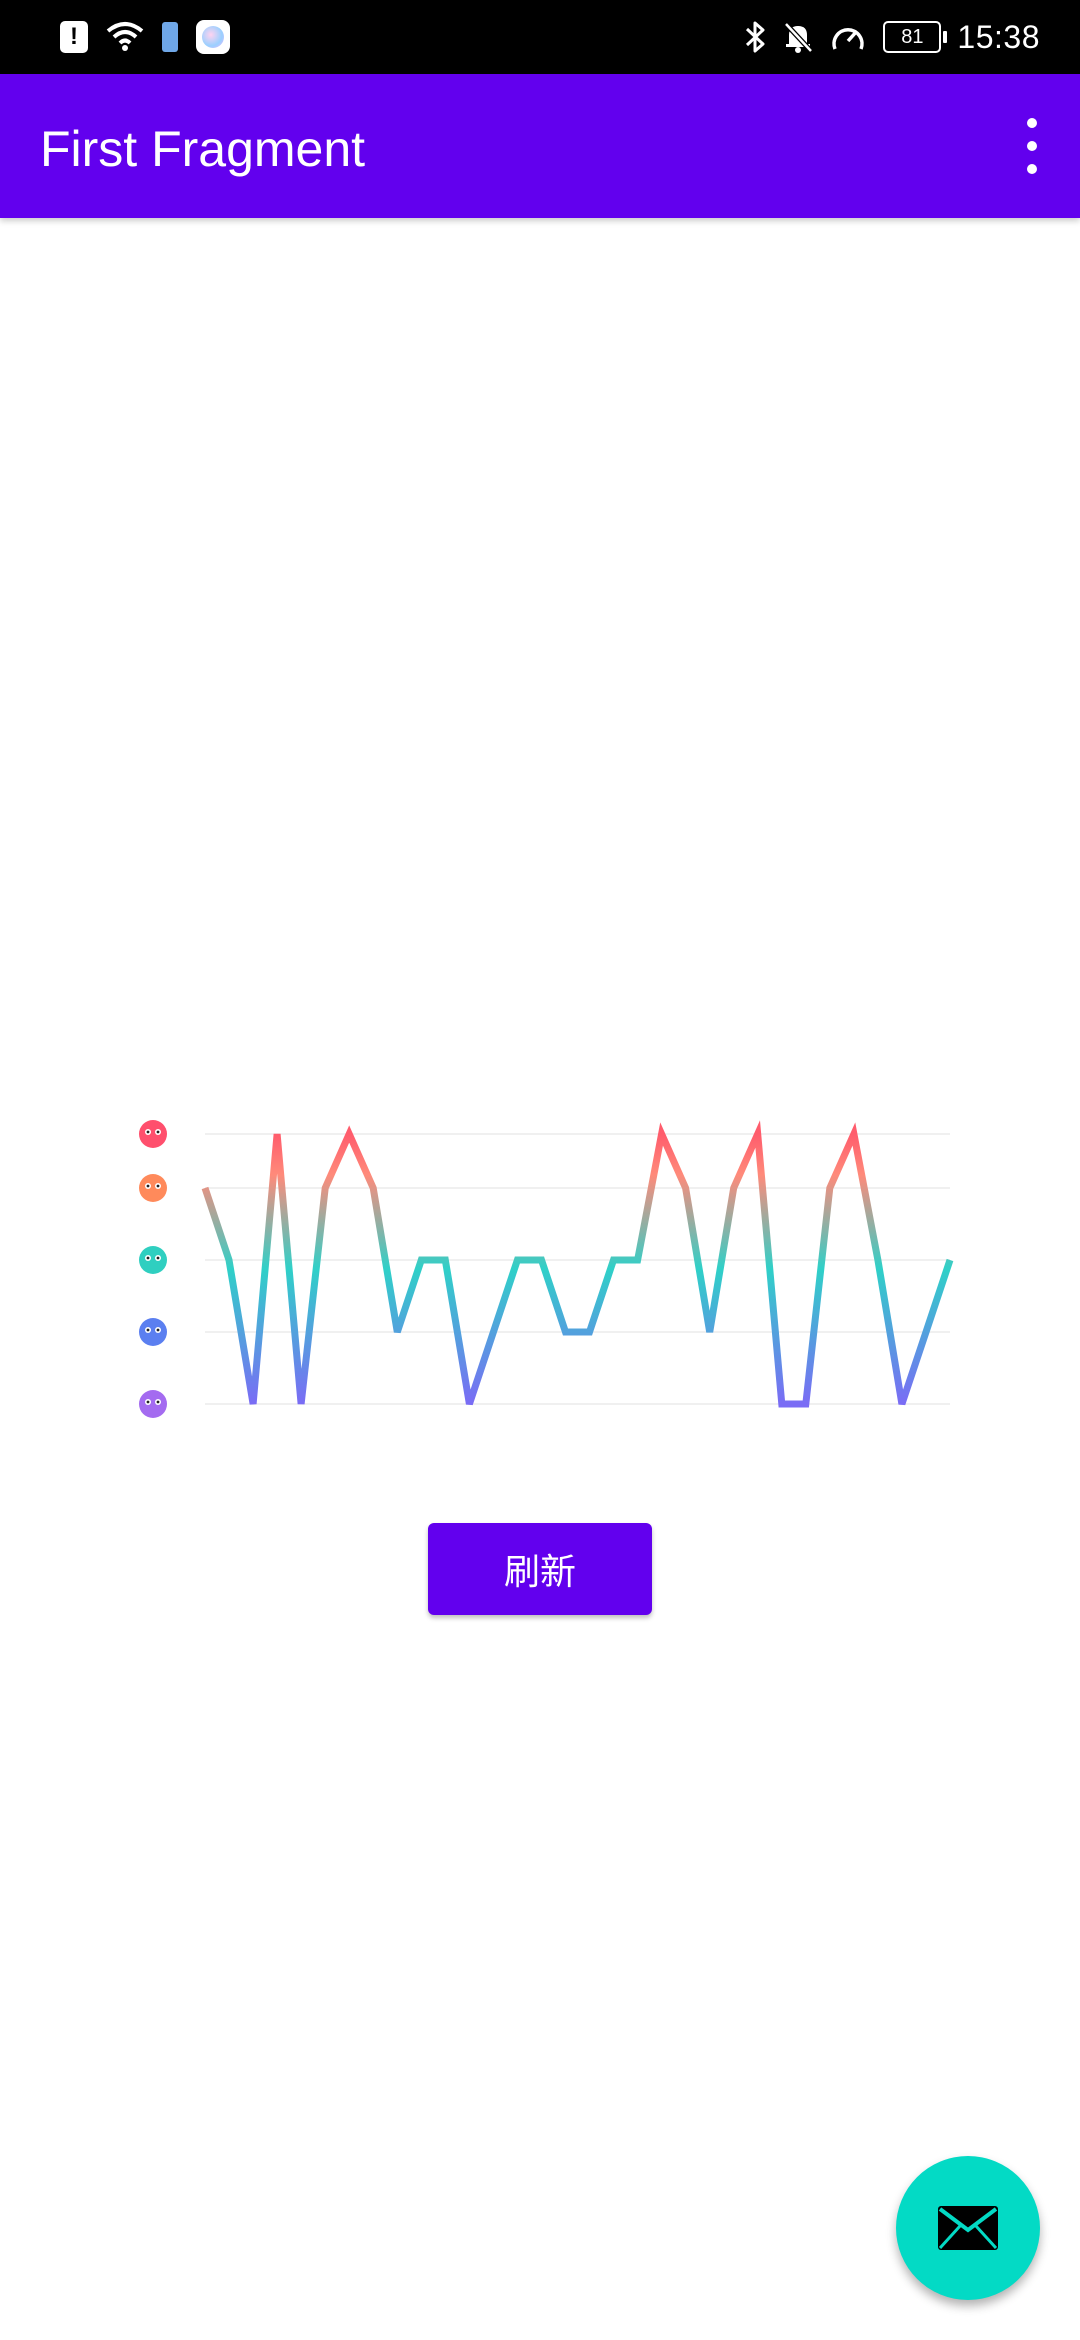 This screenshot has width=1080, height=2340. What do you see at coordinates (203, 149) in the screenshot?
I see `page-title: First Fragment` at bounding box center [203, 149].